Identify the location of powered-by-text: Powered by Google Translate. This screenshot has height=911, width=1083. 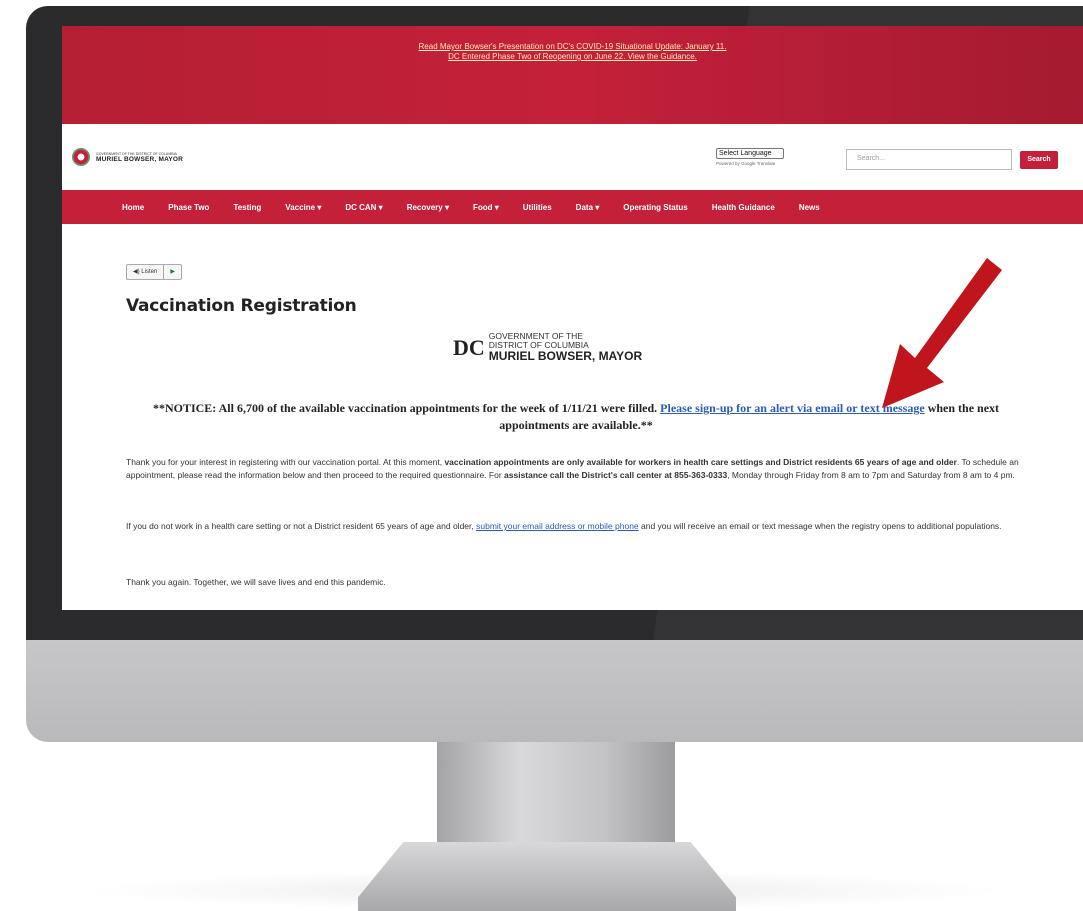
(746, 163).